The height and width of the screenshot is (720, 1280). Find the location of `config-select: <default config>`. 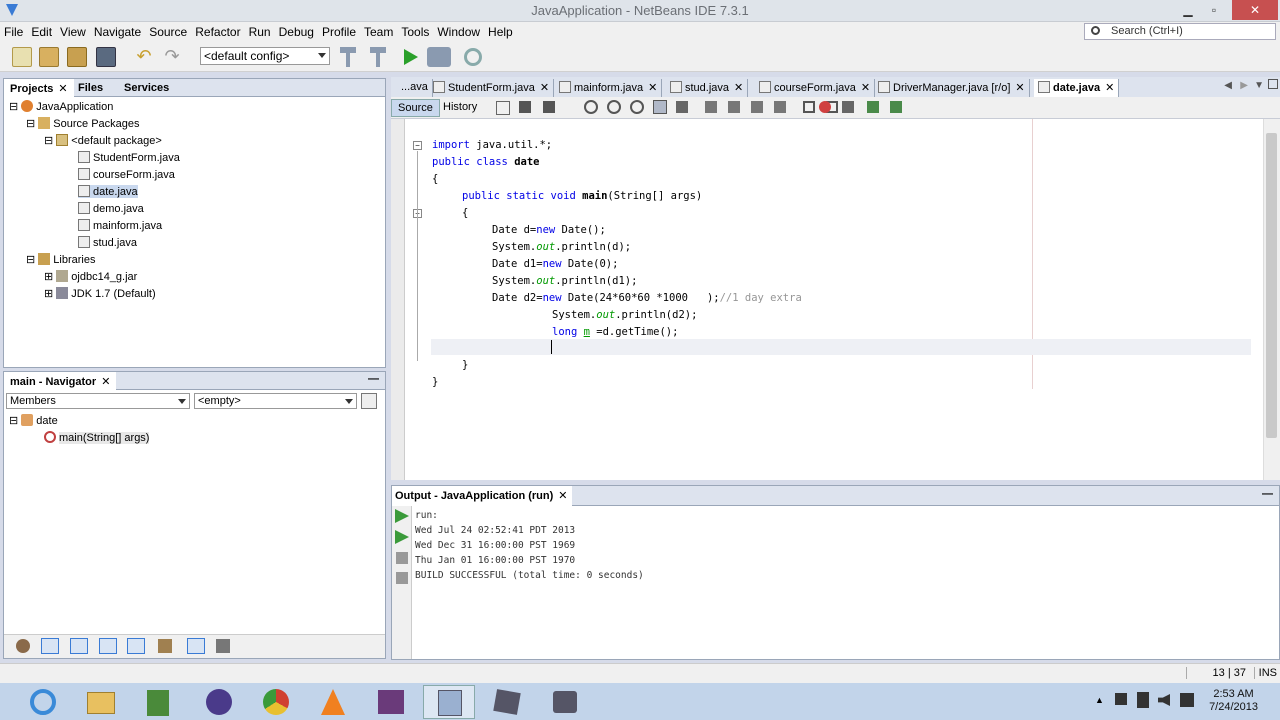

config-select: <default config> is located at coordinates (265, 56).